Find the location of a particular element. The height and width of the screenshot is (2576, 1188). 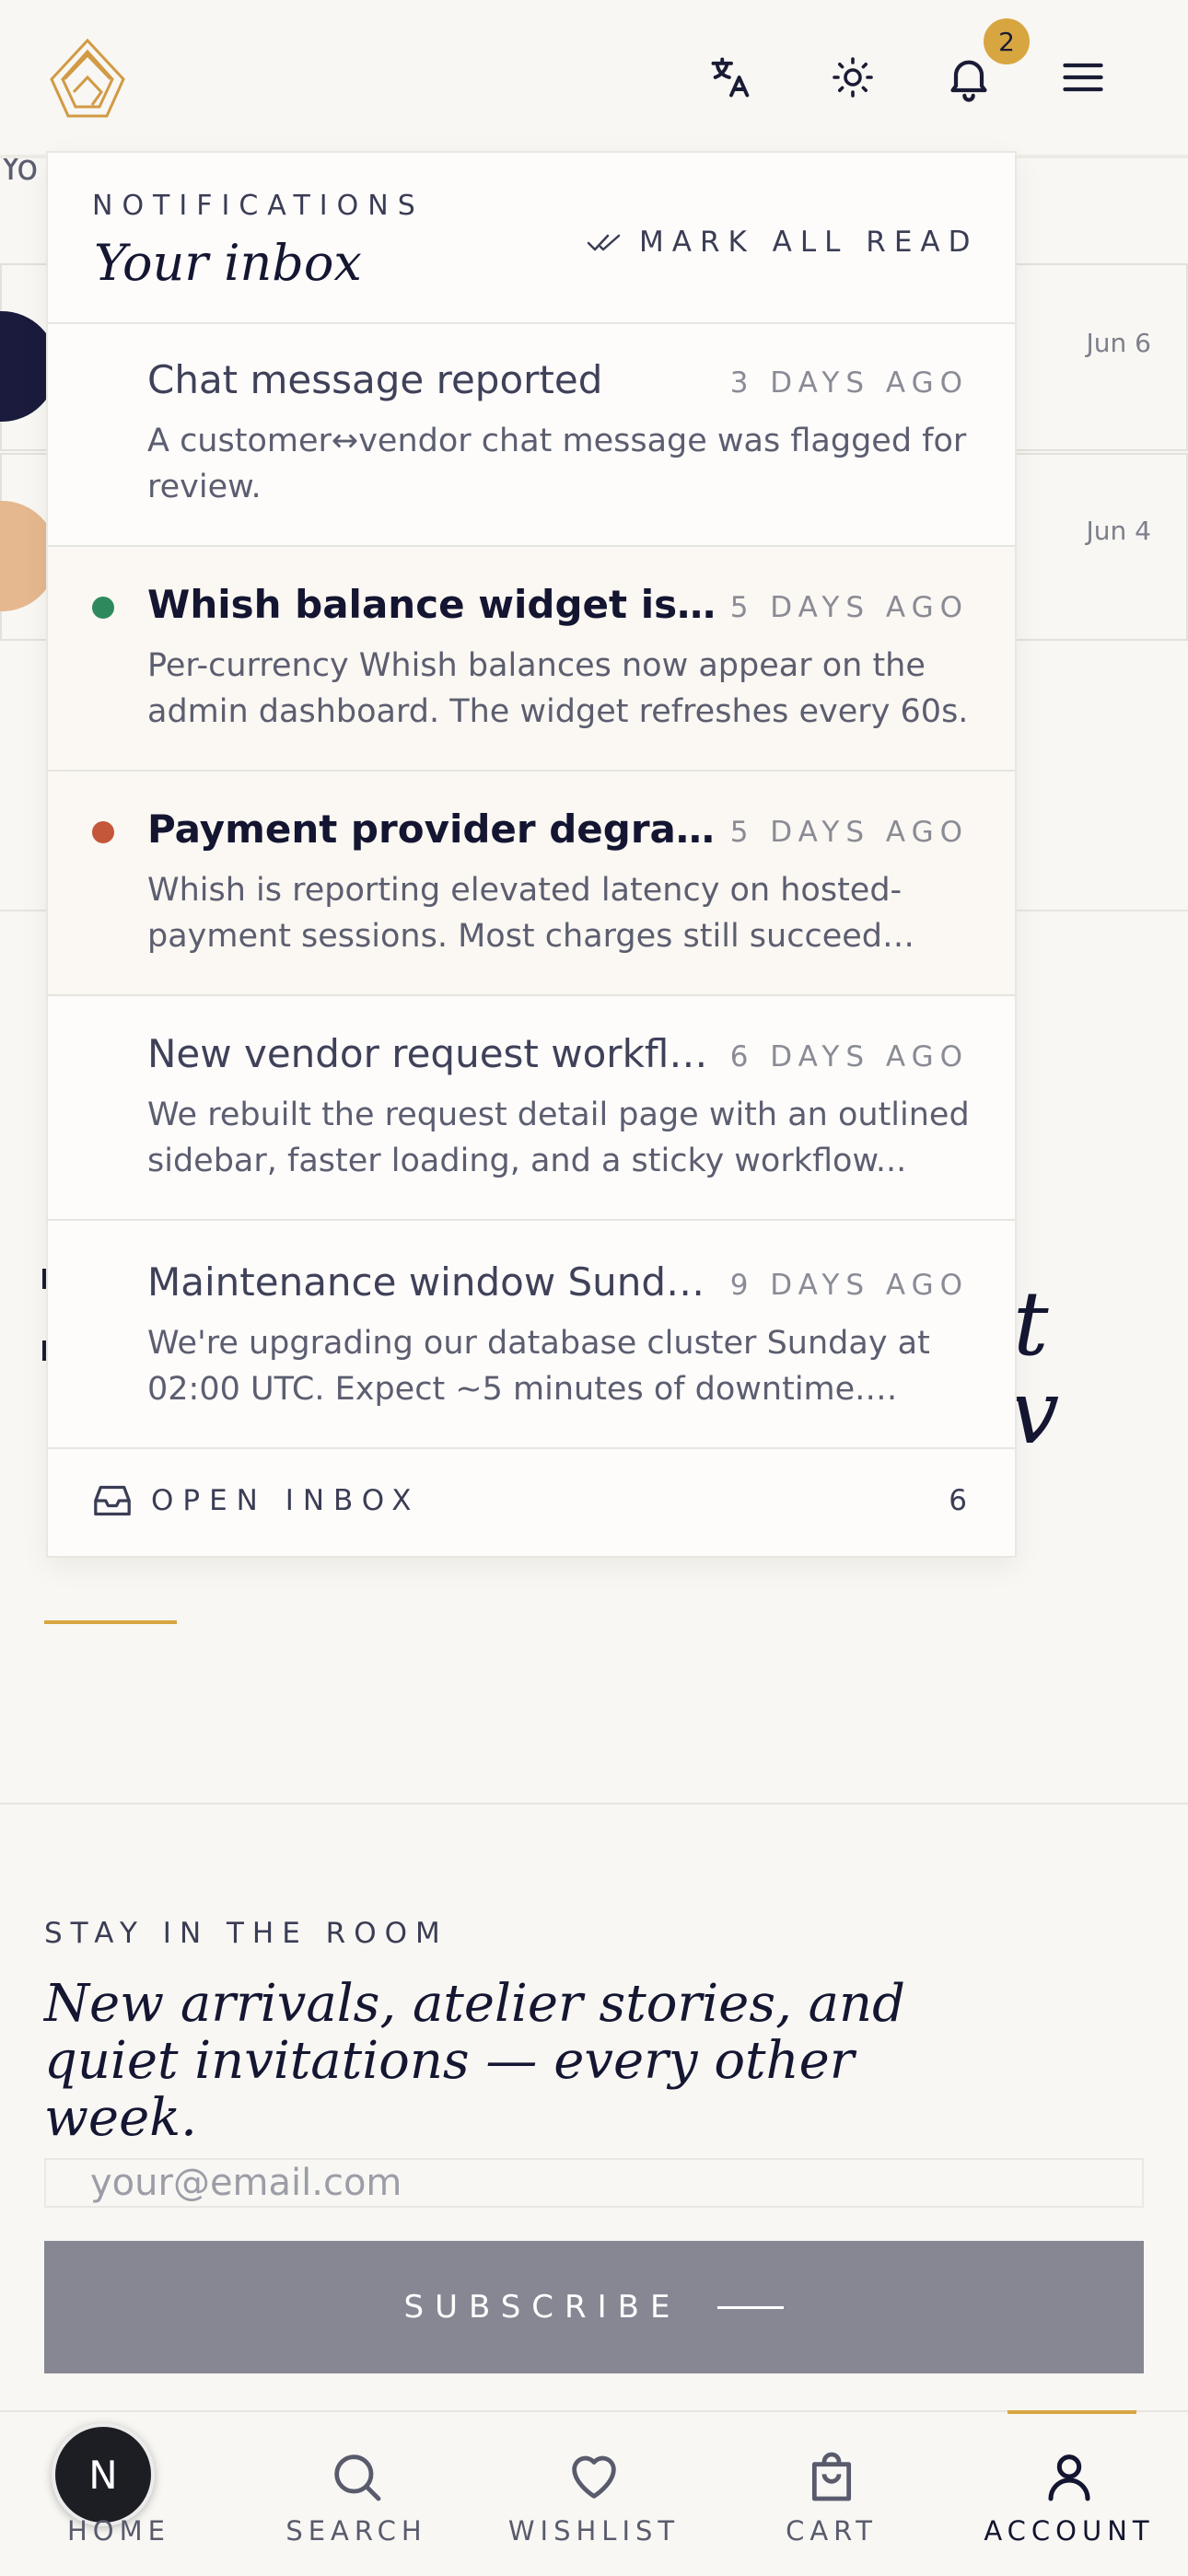

mark-all-read-button: MARK ALL READ is located at coordinates (782, 242).